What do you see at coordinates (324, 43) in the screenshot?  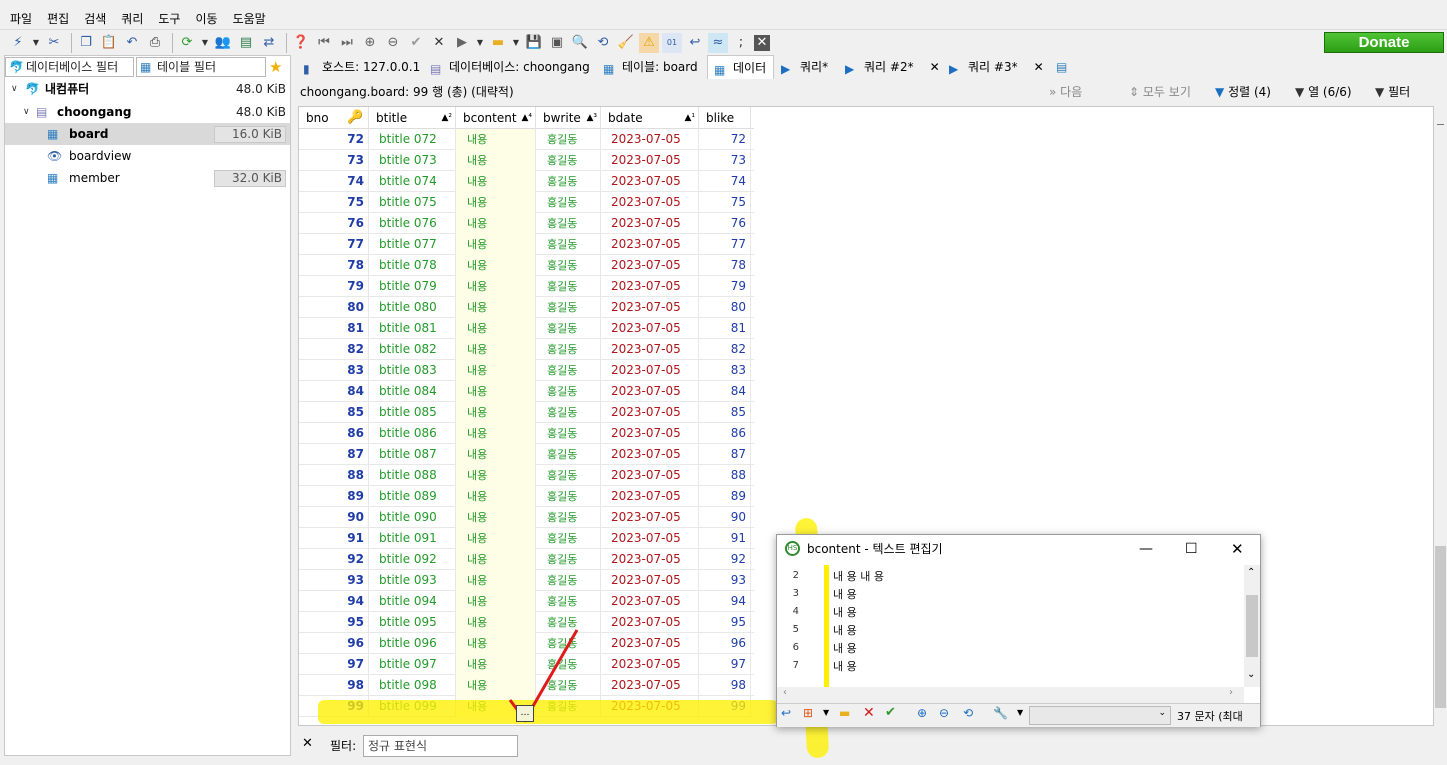 I see `first-icon: ⏮` at bounding box center [324, 43].